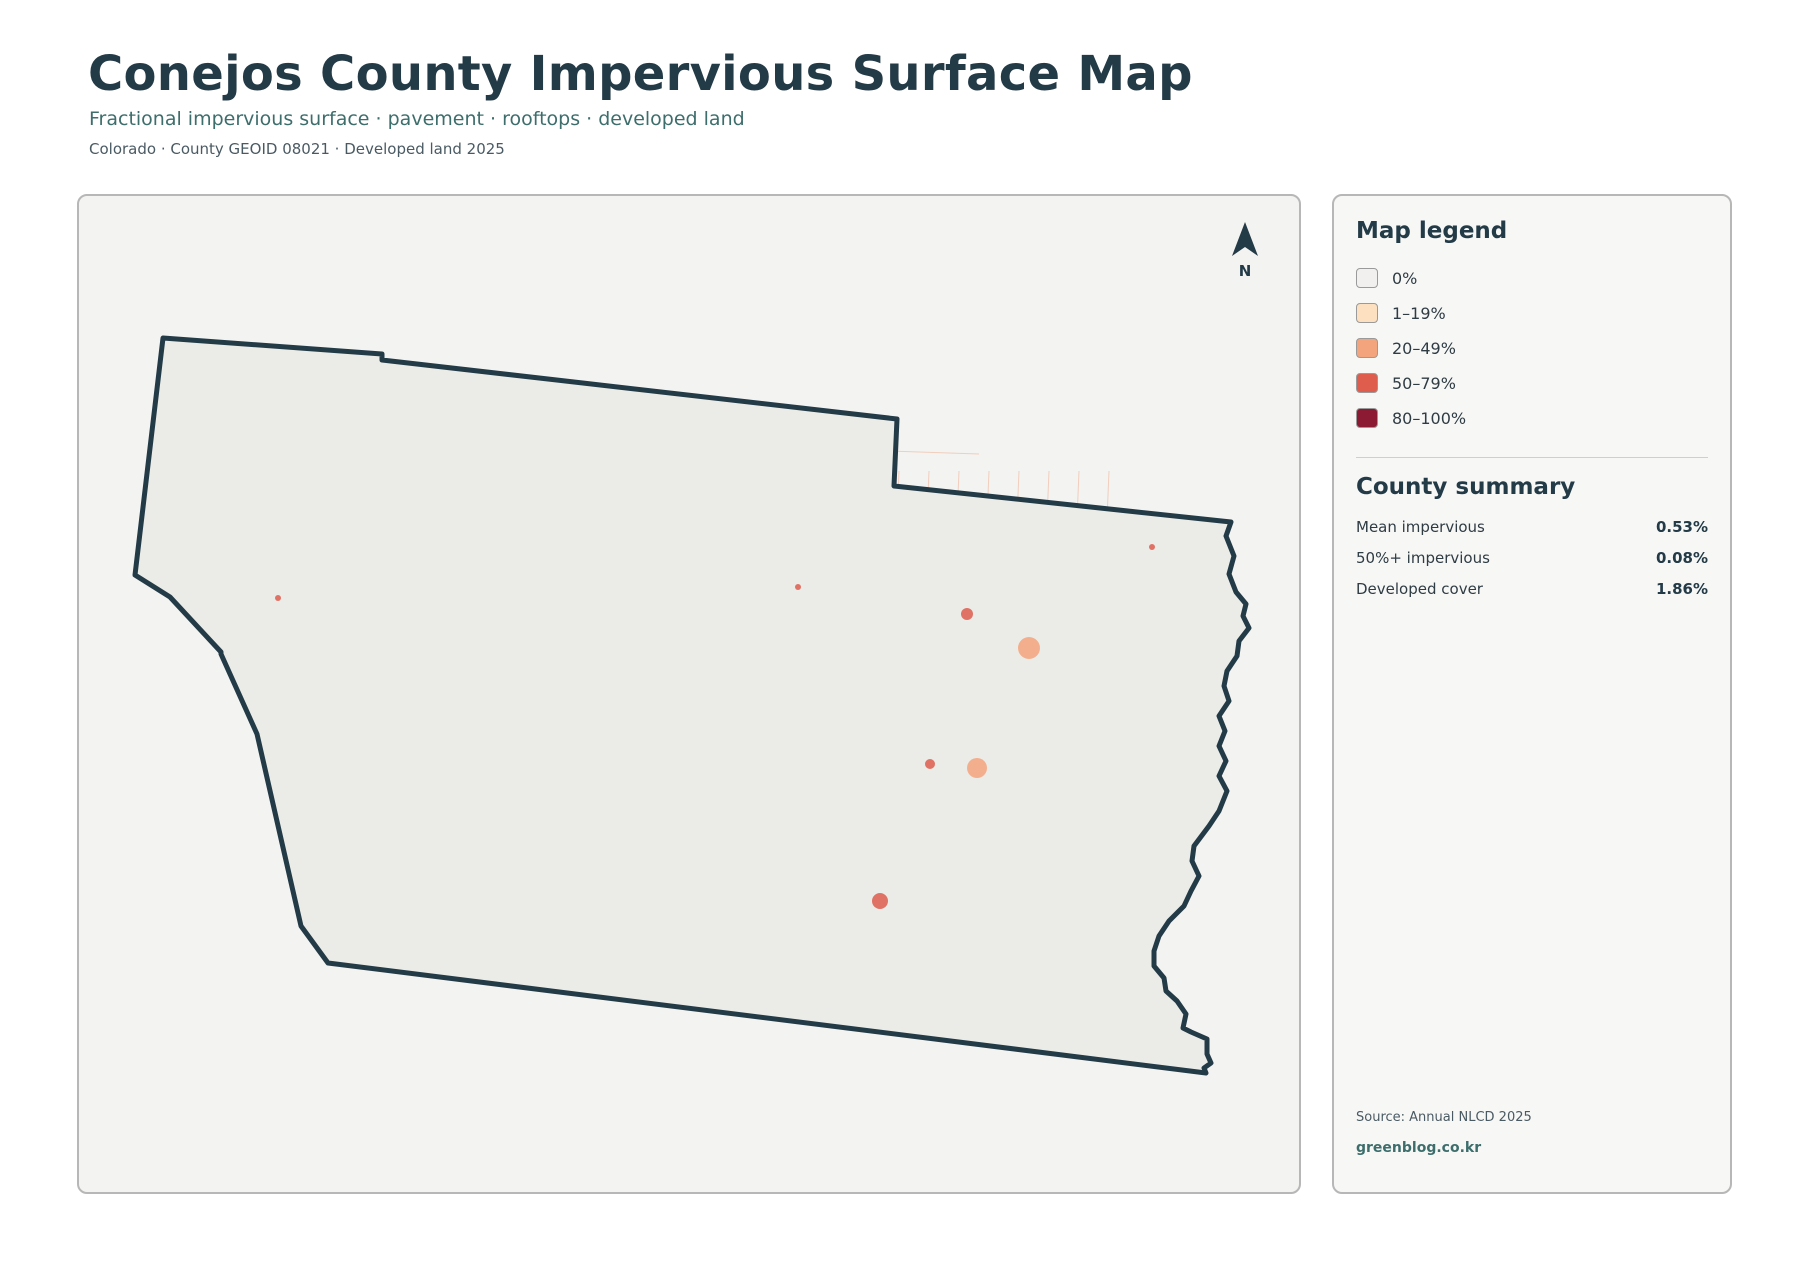 The image size is (1800, 1273). What do you see at coordinates (1429, 418) in the screenshot?
I see `legend-label: 80–100%` at bounding box center [1429, 418].